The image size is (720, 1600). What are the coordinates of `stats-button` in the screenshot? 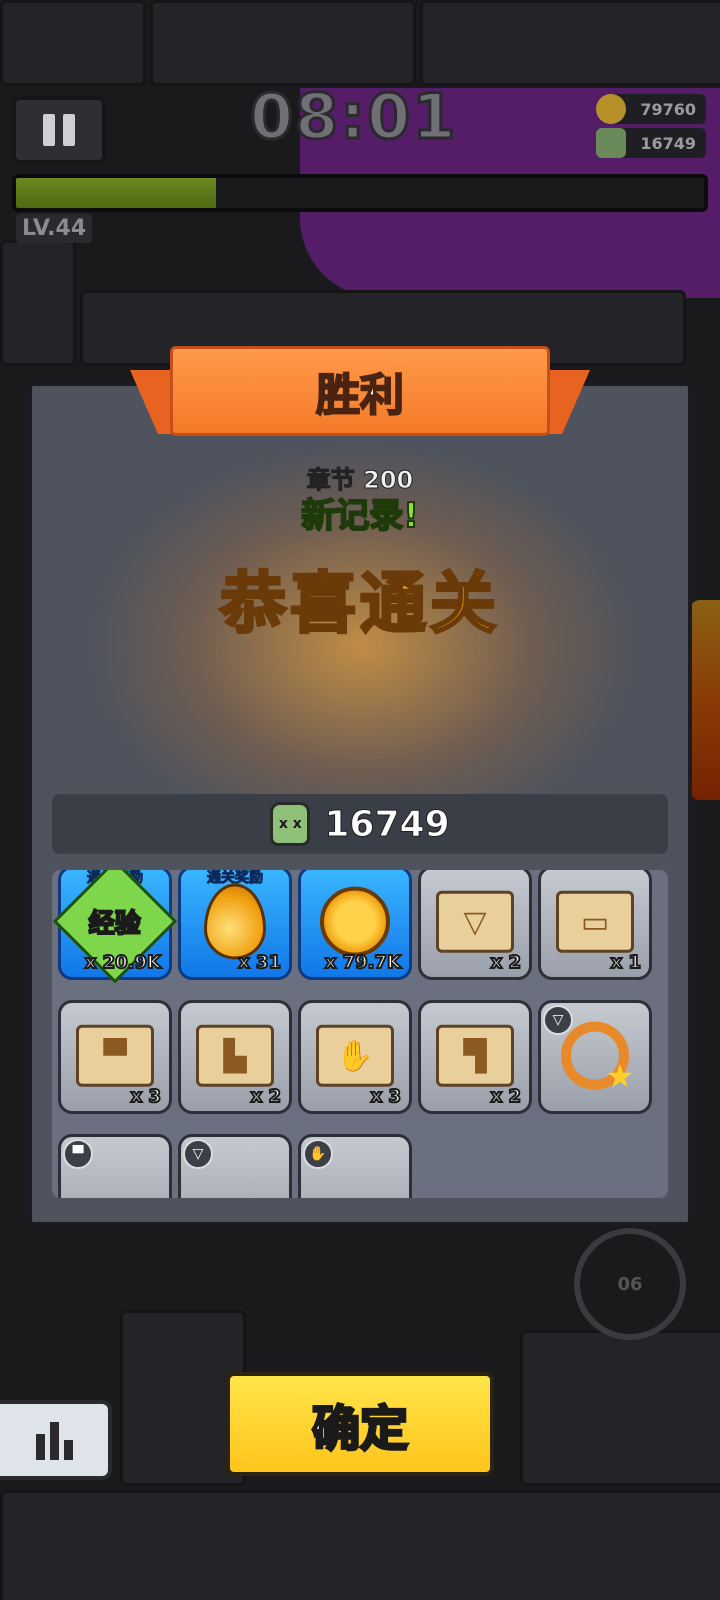 It's located at (56, 1440).